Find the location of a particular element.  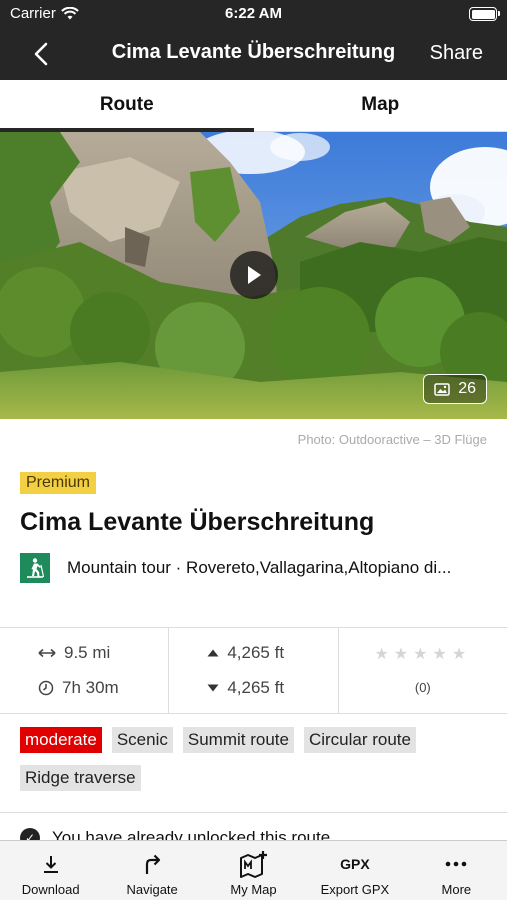

triangle-down-icon is located at coordinates (213, 688).